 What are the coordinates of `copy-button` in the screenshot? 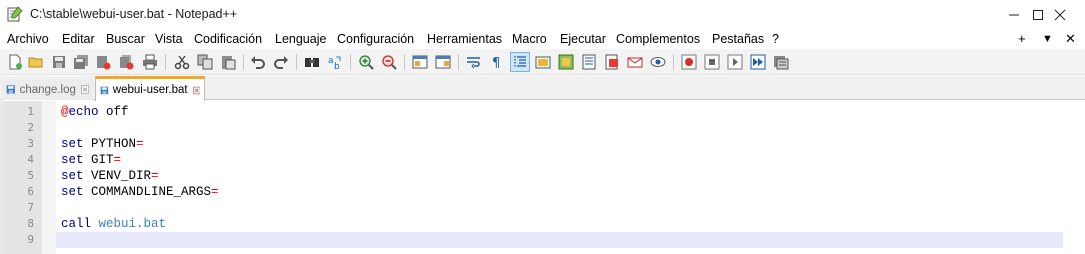 It's located at (205, 62).